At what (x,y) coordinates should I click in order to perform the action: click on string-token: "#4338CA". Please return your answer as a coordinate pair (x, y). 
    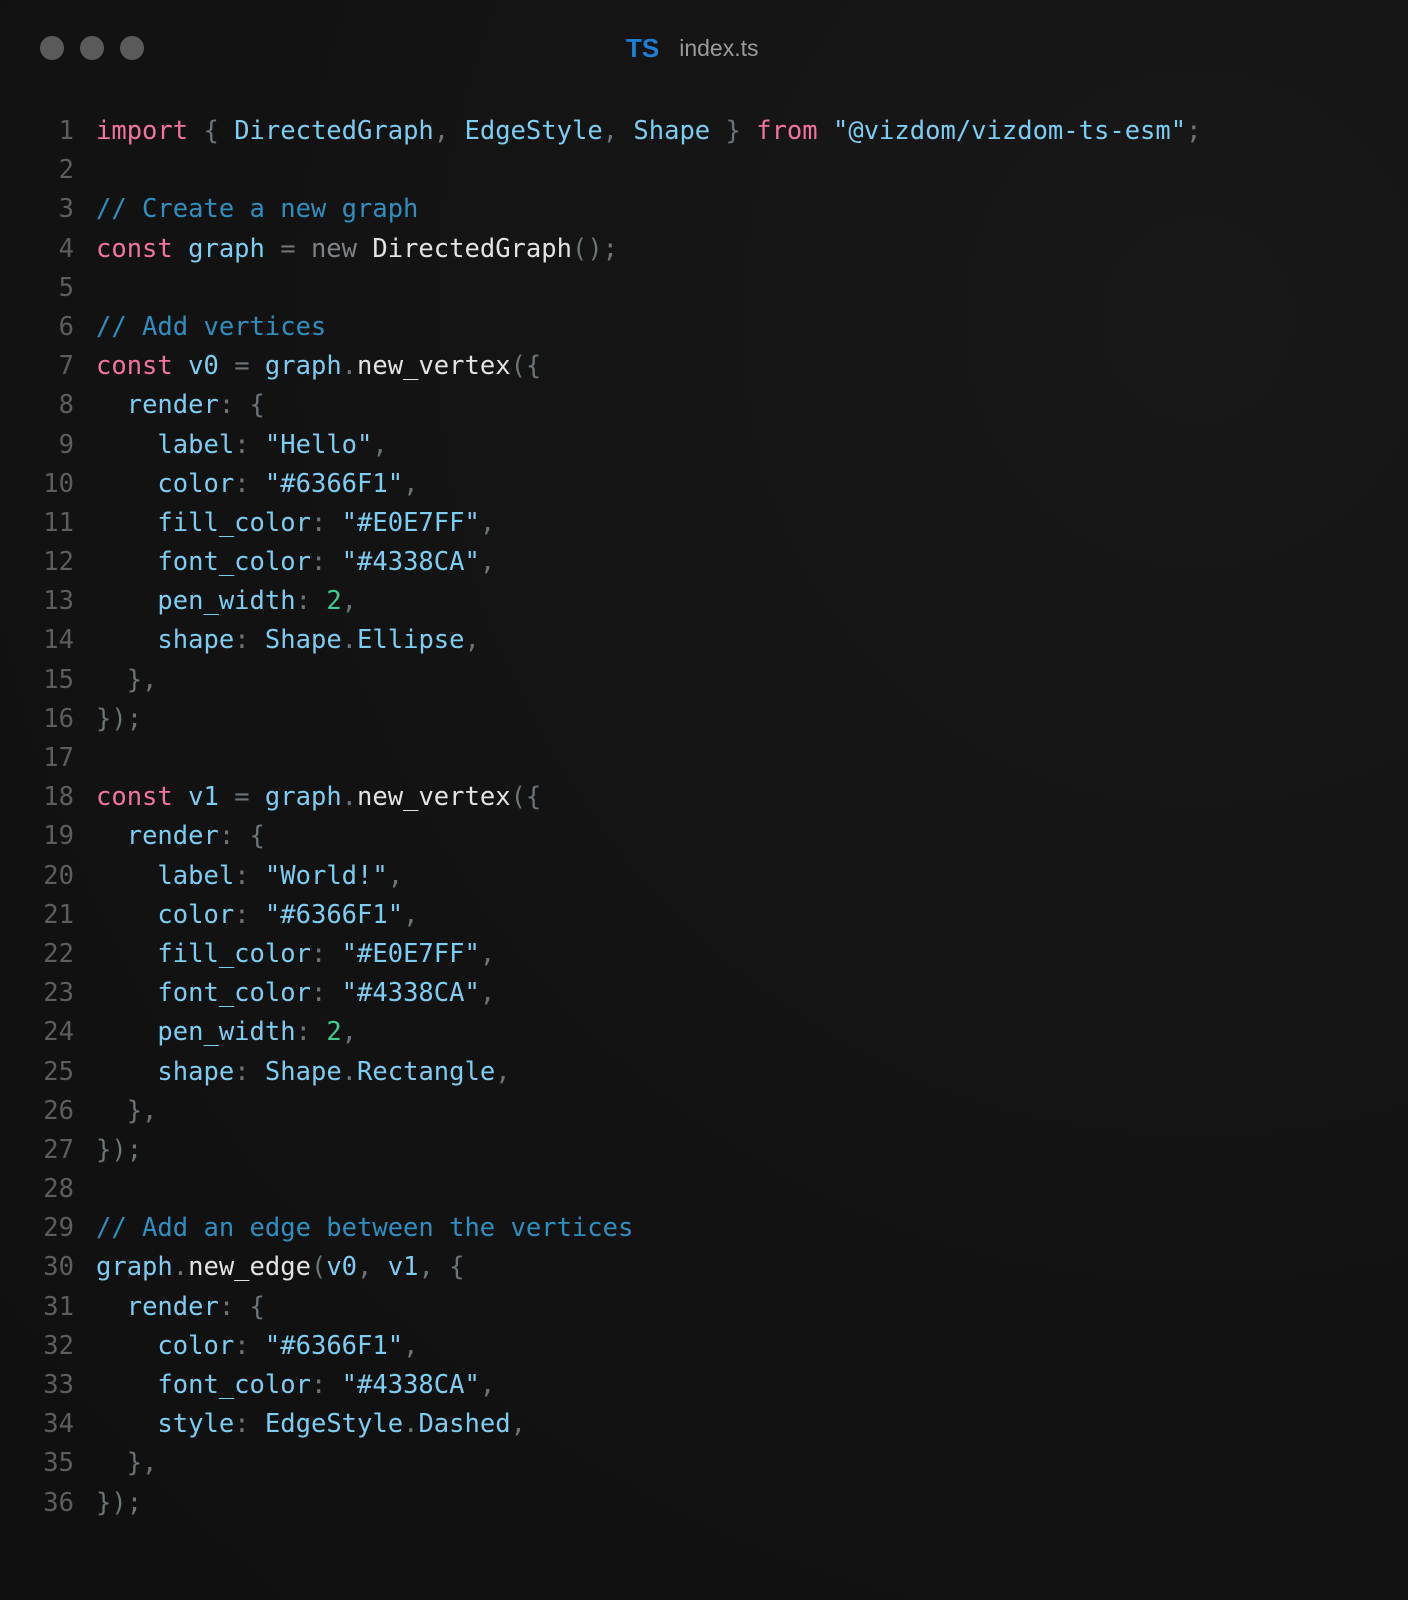
    Looking at the image, I should click on (410, 1385).